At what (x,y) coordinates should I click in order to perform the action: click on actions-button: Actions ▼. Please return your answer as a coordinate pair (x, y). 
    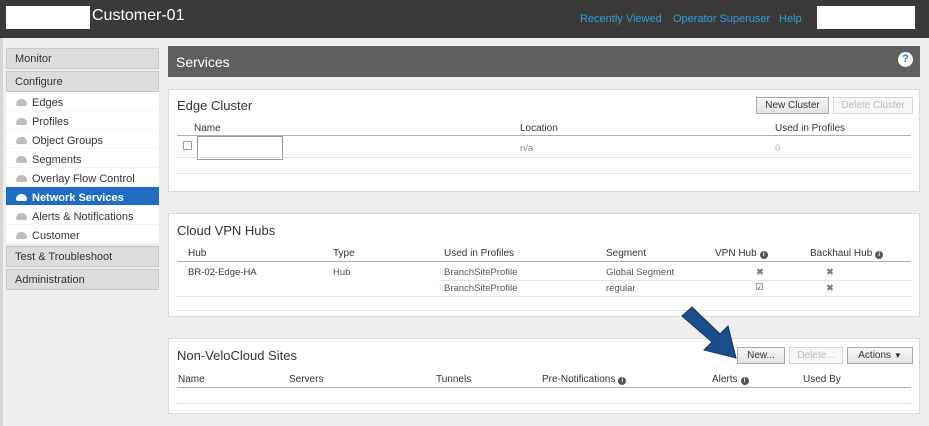
    Looking at the image, I should click on (880, 355).